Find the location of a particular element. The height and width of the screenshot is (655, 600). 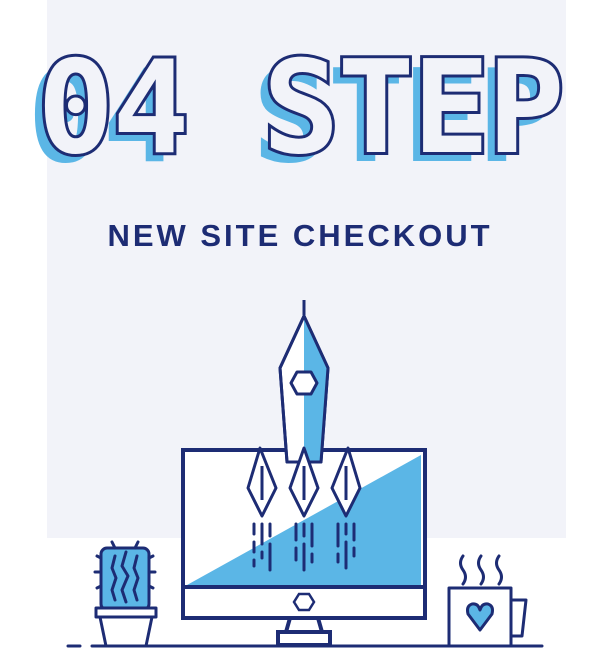

cactus-icon is located at coordinates (125, 594).